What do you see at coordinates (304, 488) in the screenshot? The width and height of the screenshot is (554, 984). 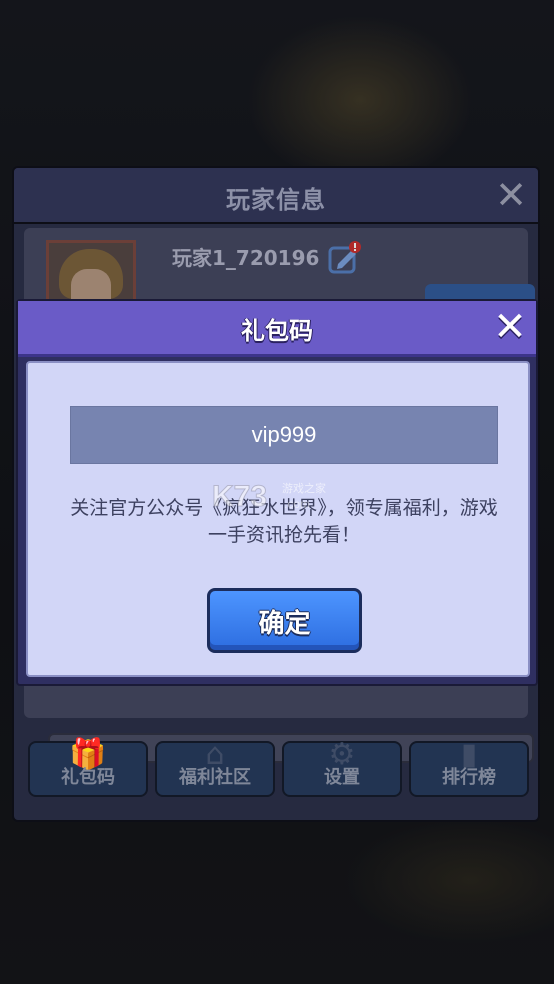 I see `svg-text: 游戏之家` at bounding box center [304, 488].